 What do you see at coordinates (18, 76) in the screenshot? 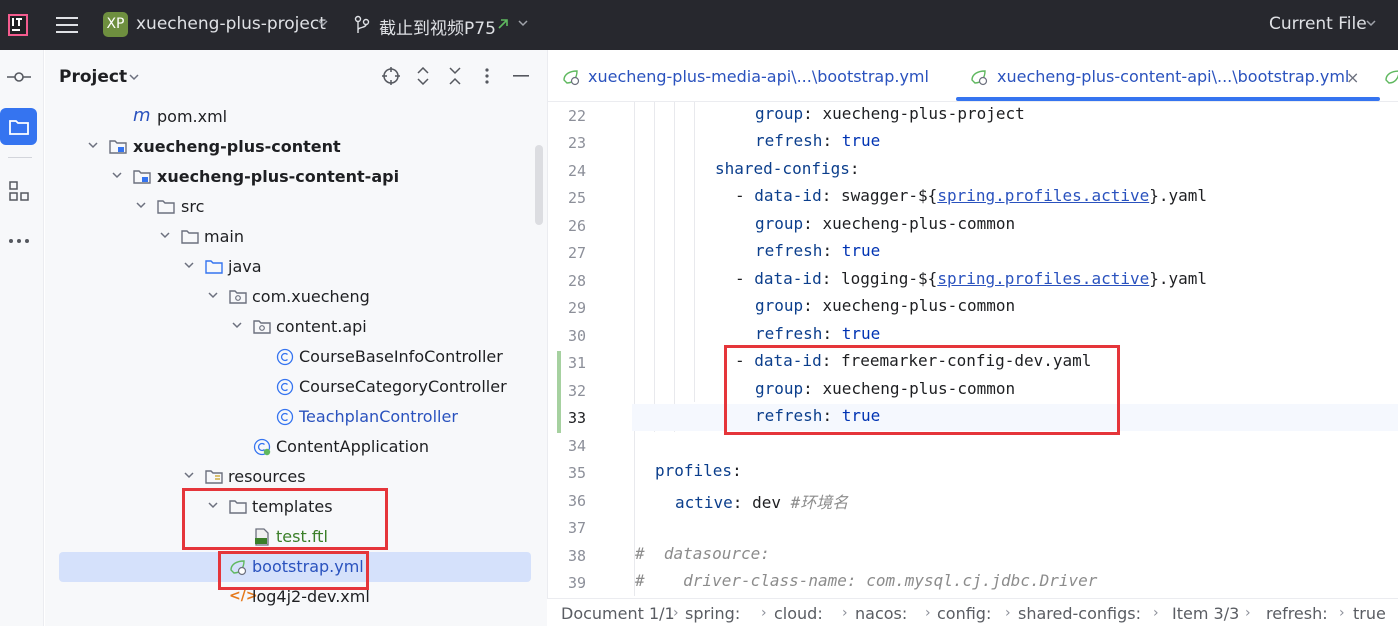
I see `commit-tool-button` at bounding box center [18, 76].